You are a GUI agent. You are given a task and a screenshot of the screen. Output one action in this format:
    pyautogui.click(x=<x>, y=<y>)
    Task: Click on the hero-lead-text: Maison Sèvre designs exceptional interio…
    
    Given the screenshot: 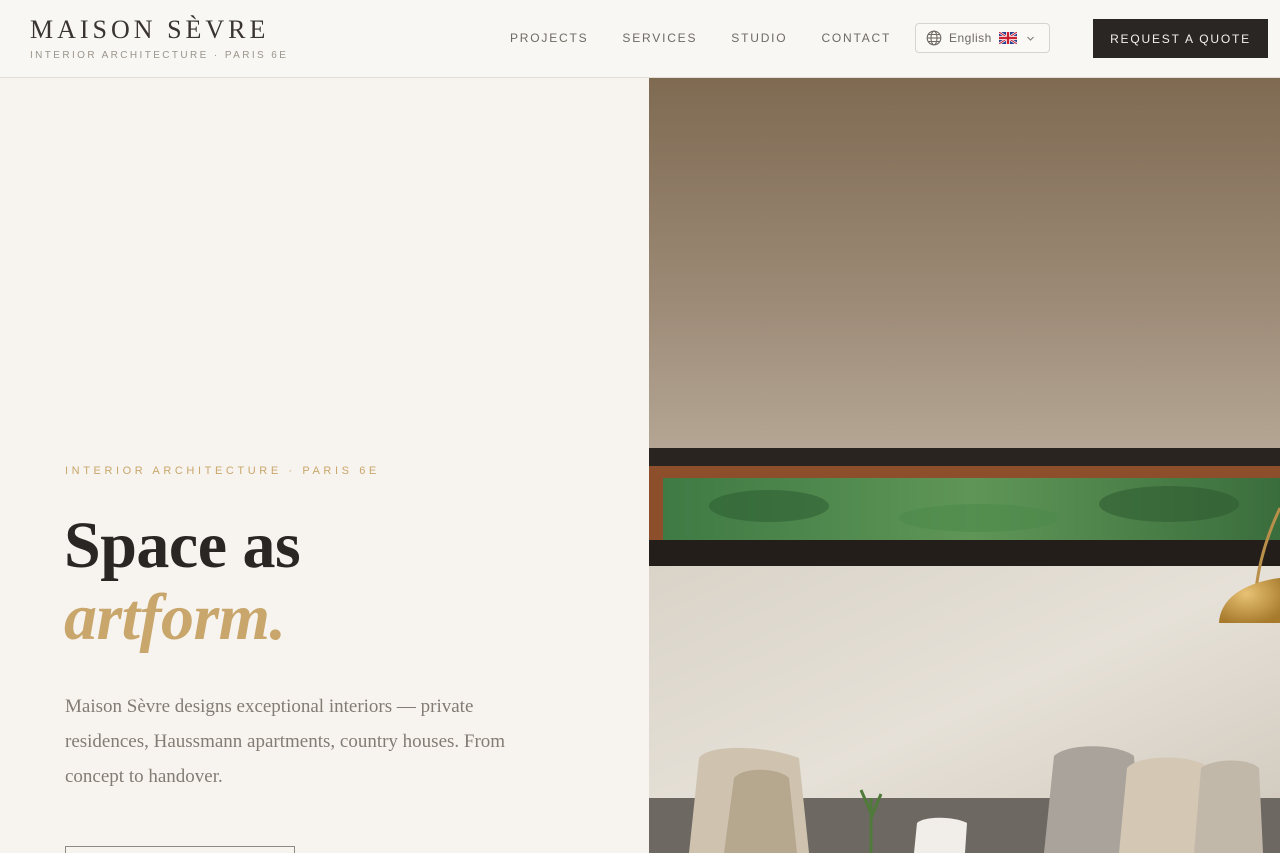 What is the action you would take?
    pyautogui.click(x=285, y=741)
    